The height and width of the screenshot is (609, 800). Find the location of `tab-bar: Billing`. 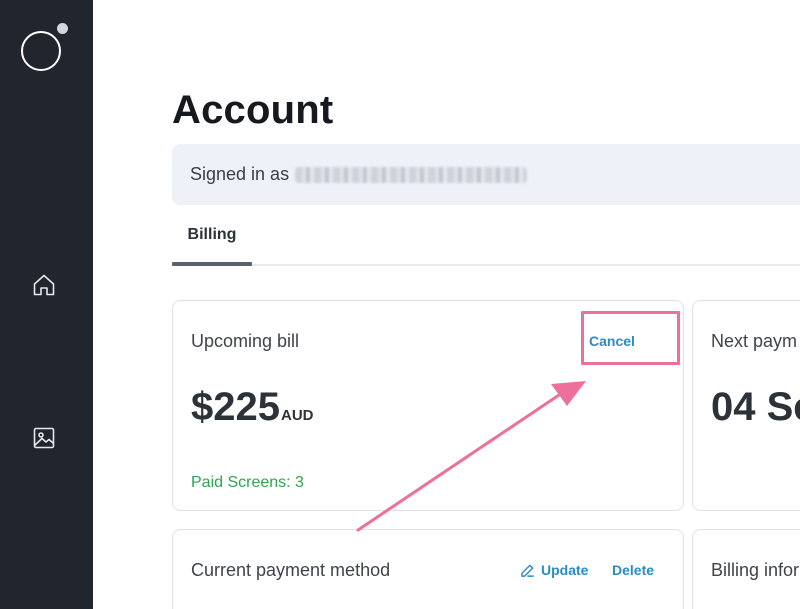

tab-bar: Billing is located at coordinates (486, 242).